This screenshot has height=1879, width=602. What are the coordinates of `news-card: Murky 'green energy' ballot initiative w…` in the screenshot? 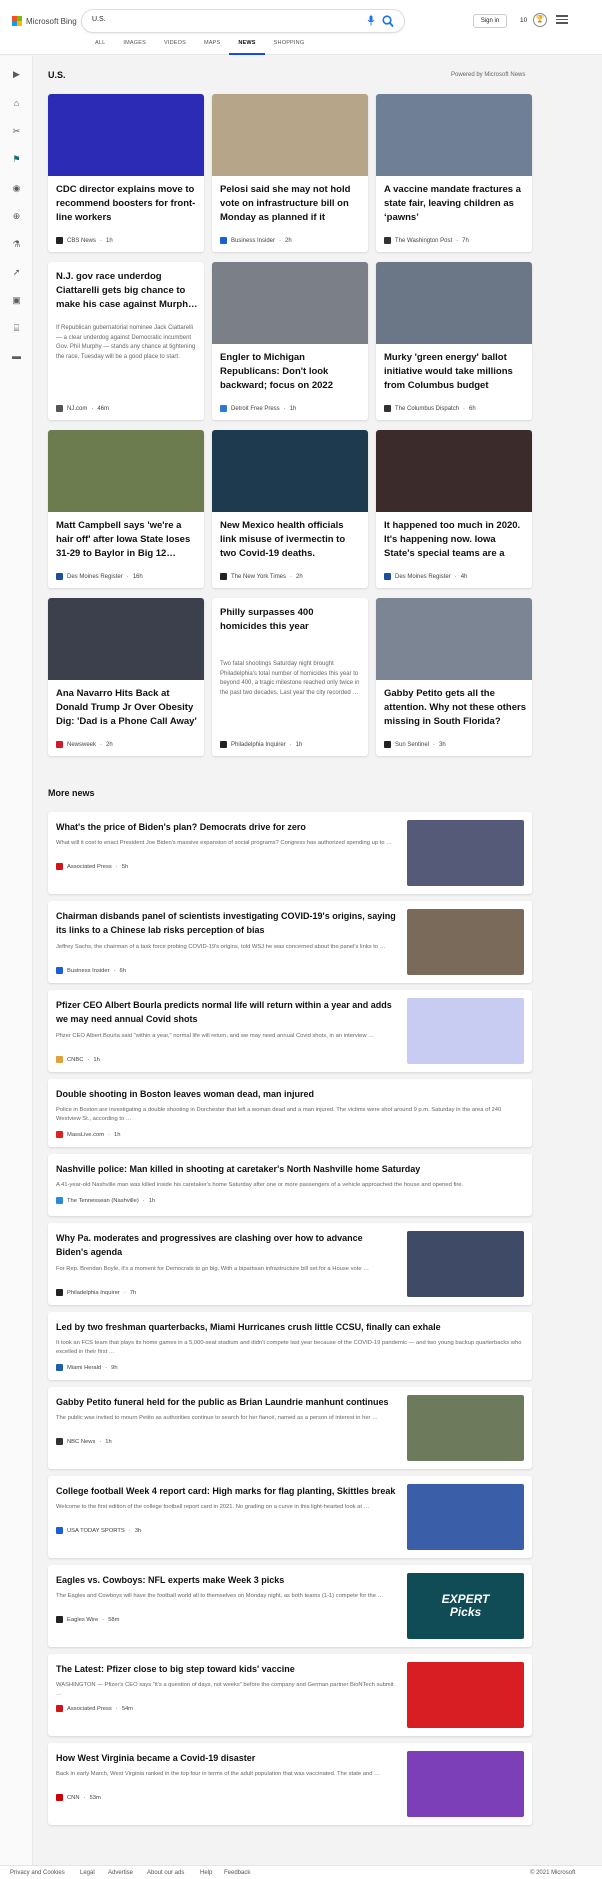 It's located at (454, 341).